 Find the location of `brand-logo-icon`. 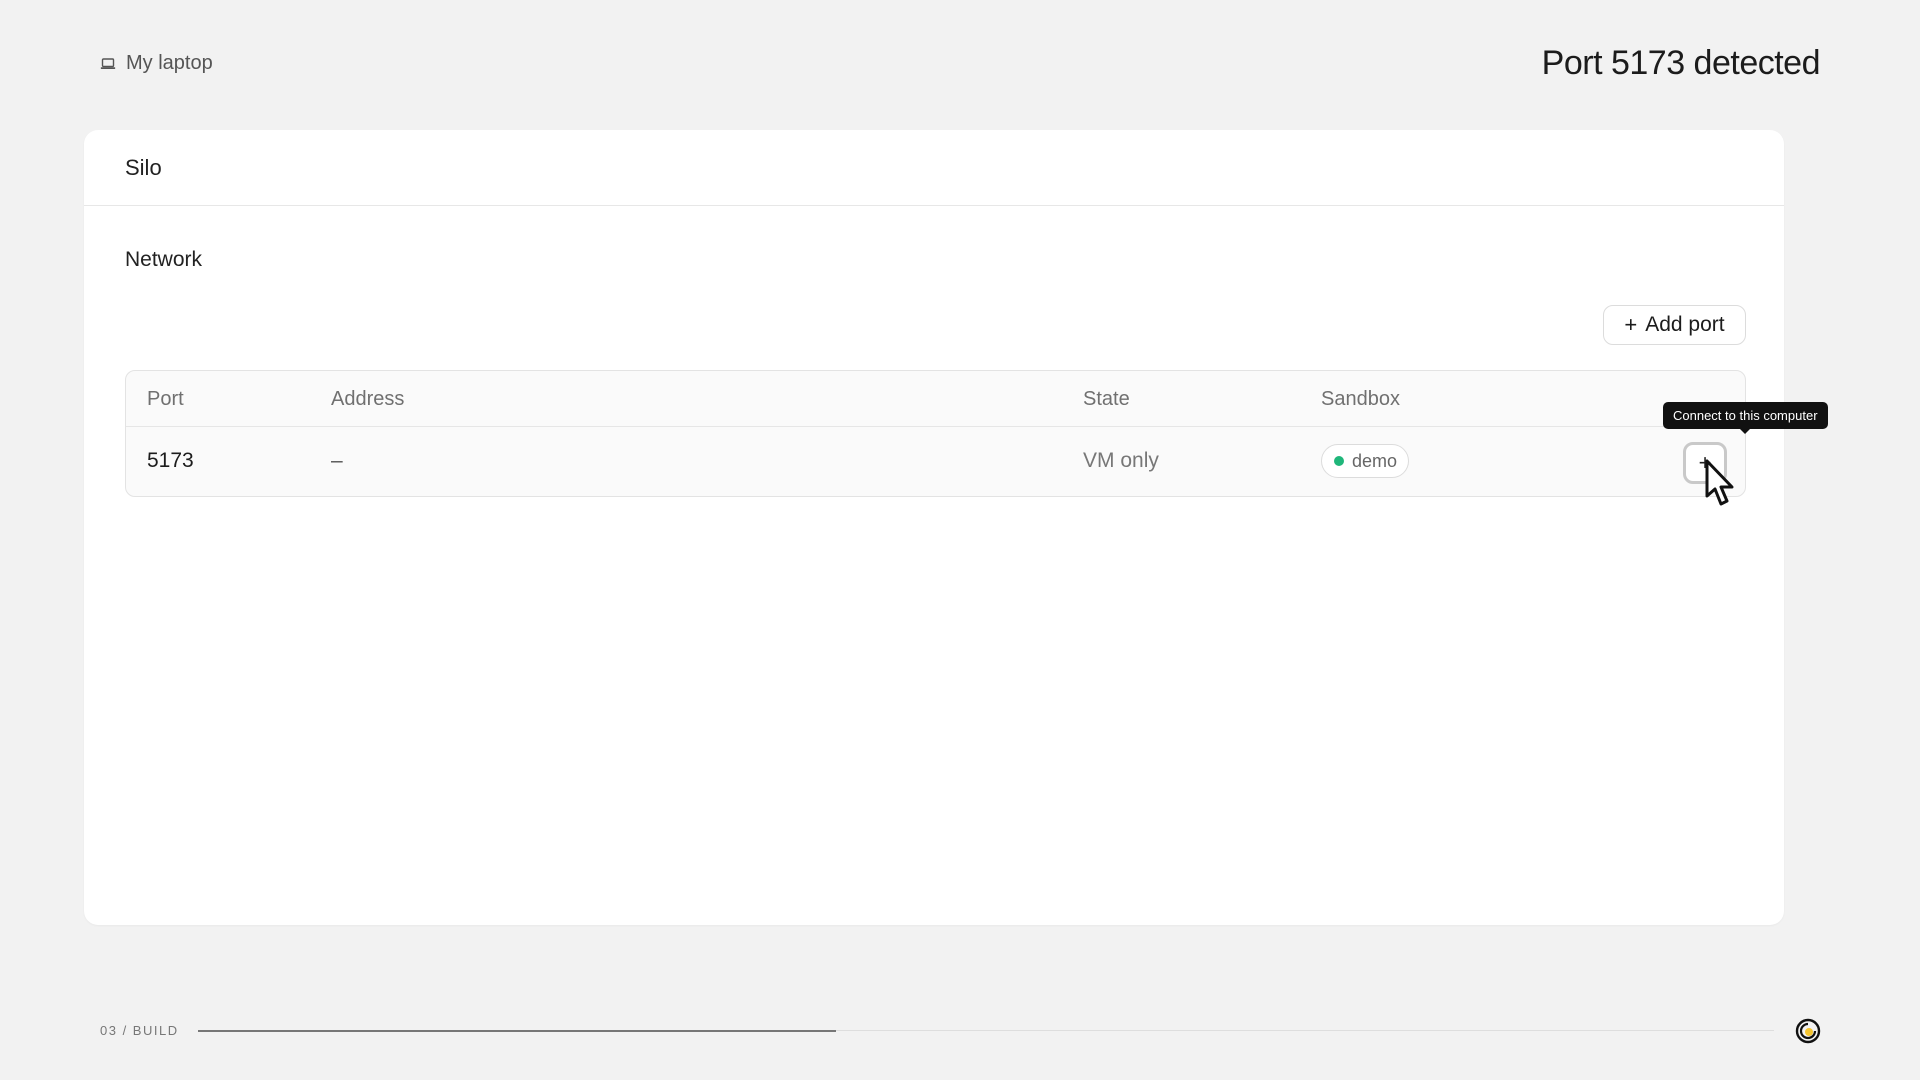

brand-logo-icon is located at coordinates (1808, 1031).